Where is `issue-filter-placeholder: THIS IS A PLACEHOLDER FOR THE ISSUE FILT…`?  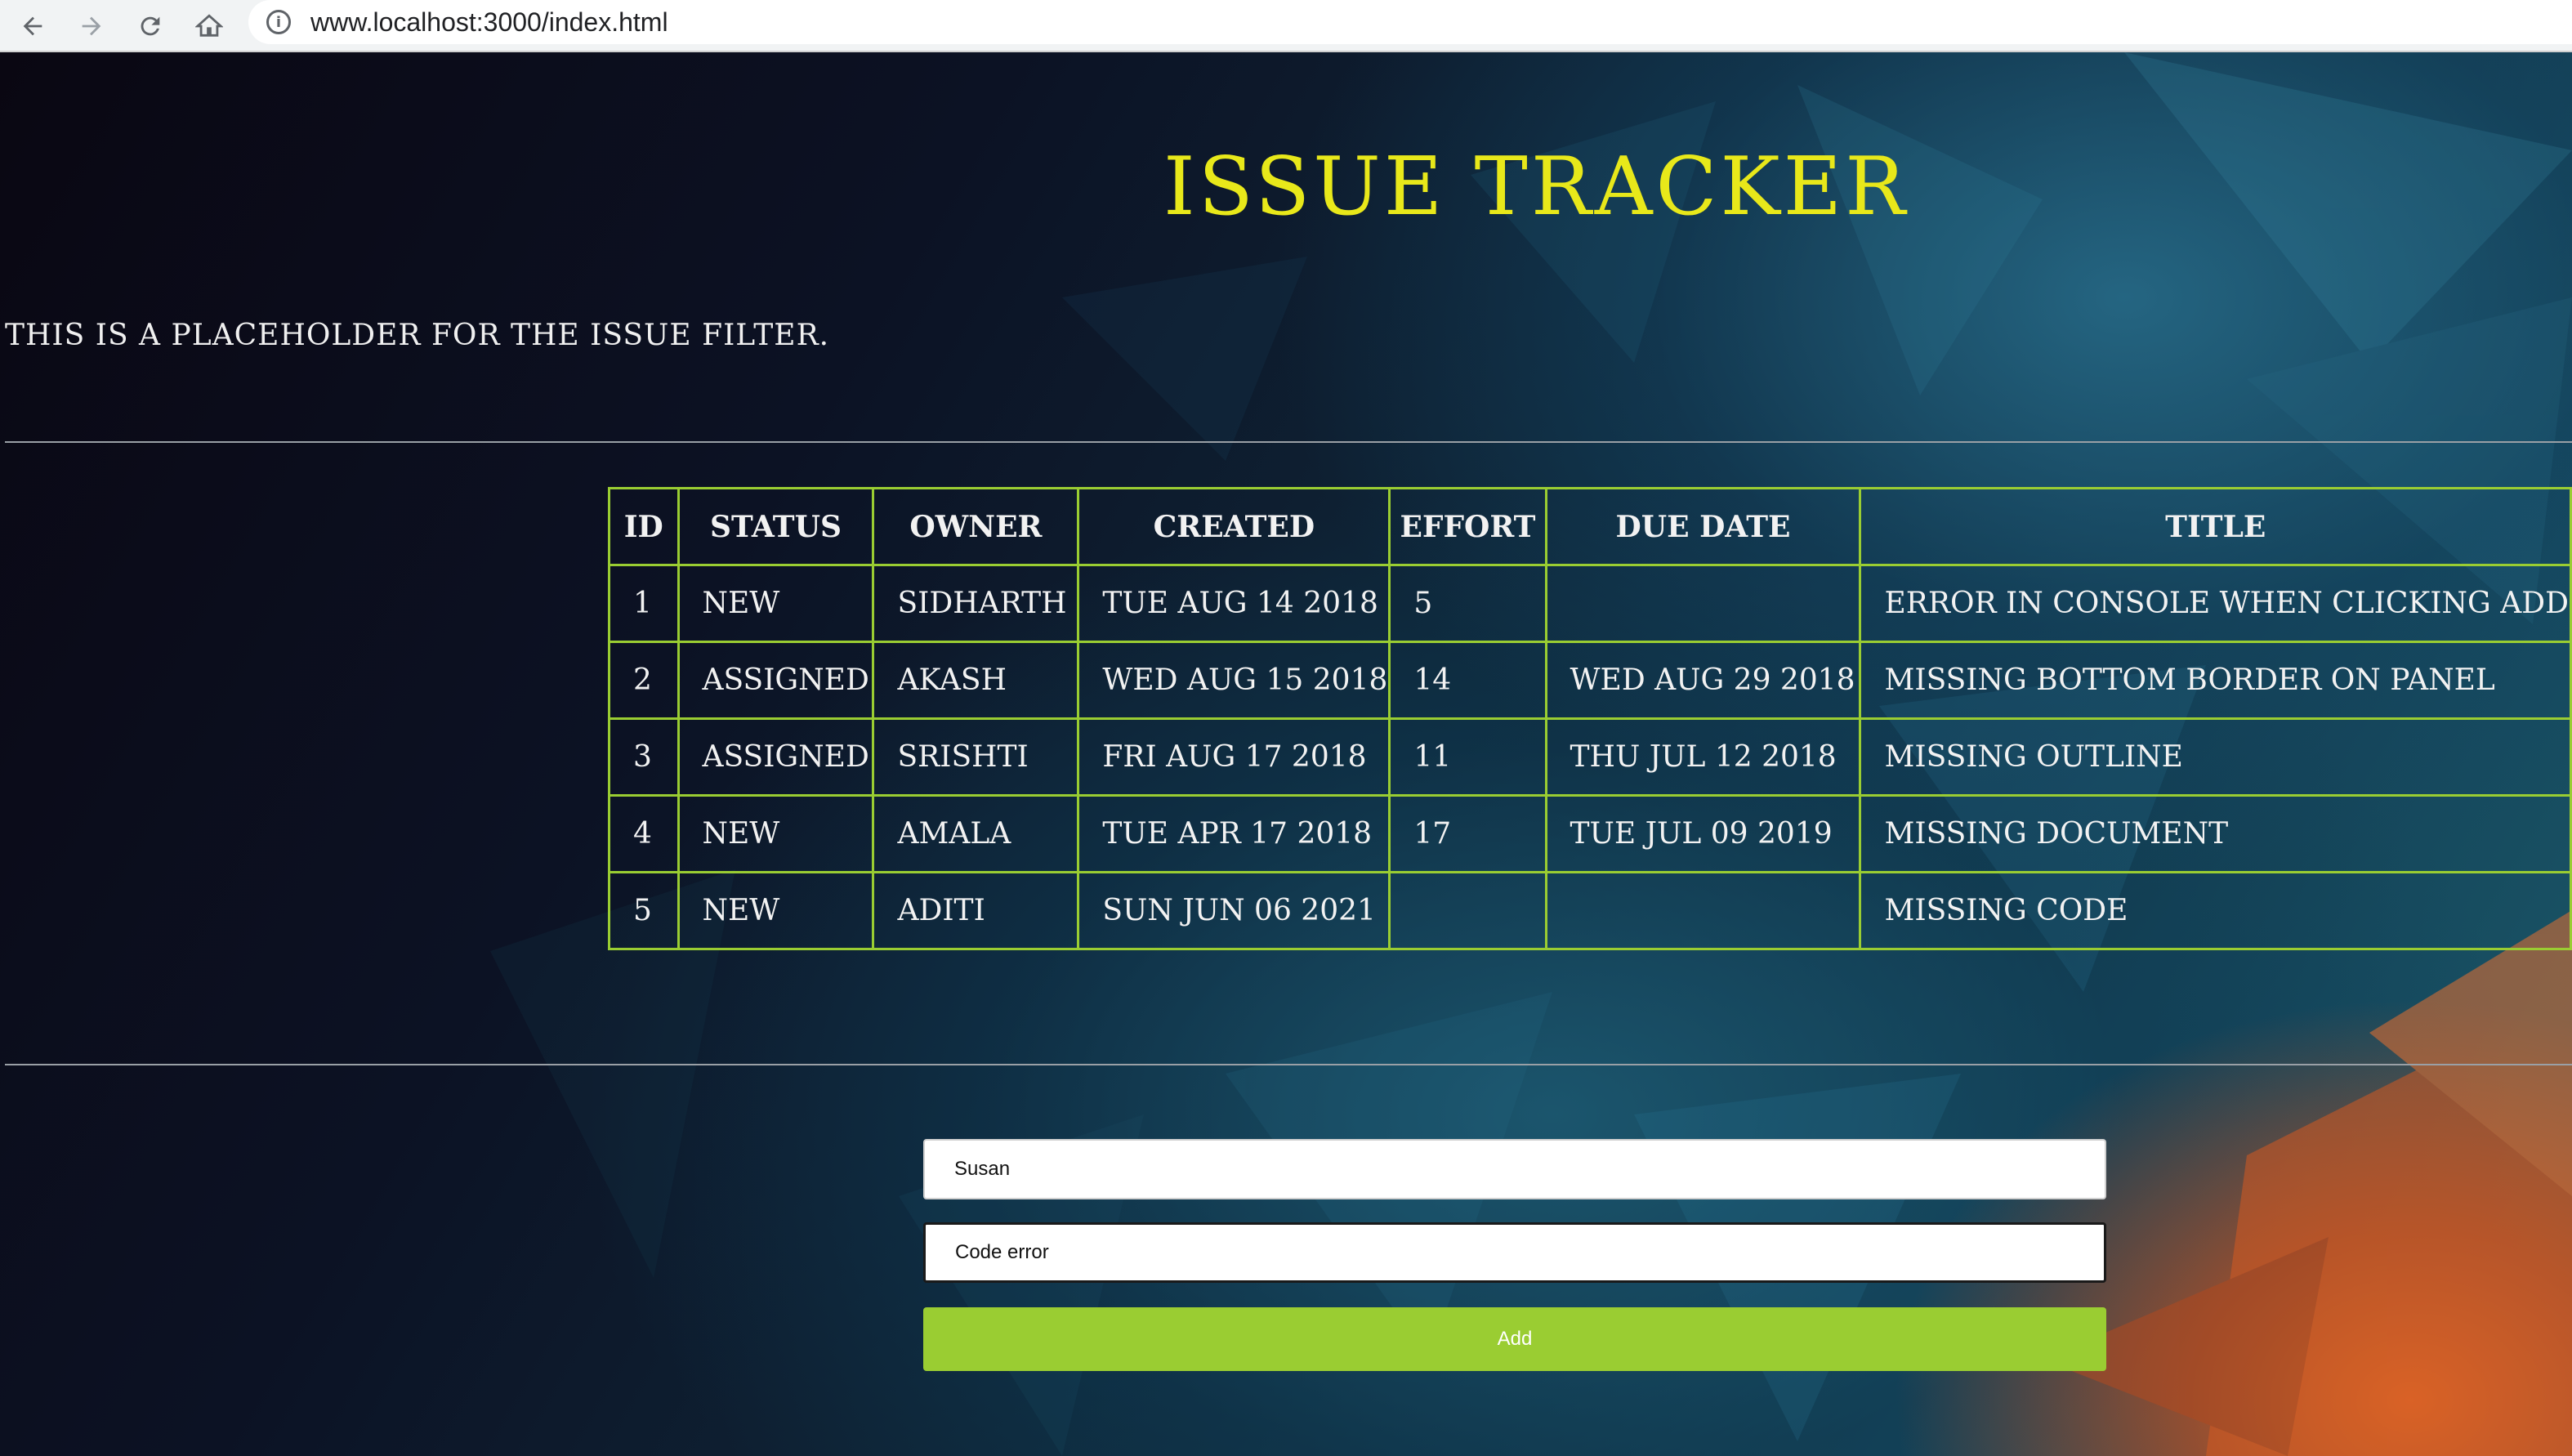
issue-filter-placeholder: THIS IS A PLACEHOLDER FOR THE ISSUE FILT… is located at coordinates (417, 335).